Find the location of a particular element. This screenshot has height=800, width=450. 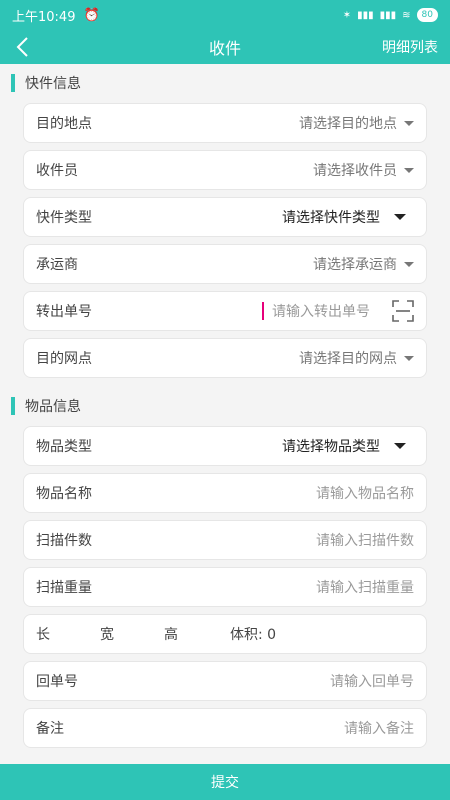

return-number-row: 回单号 请输入回单号 is located at coordinates (225, 681).